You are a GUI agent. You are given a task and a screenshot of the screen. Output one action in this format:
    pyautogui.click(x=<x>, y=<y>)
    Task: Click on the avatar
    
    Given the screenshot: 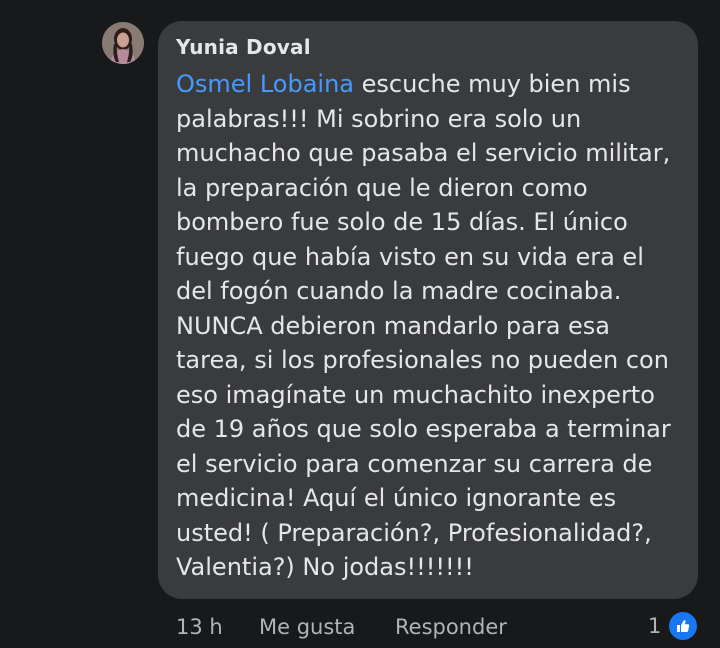 What is the action you would take?
    pyautogui.click(x=123, y=43)
    